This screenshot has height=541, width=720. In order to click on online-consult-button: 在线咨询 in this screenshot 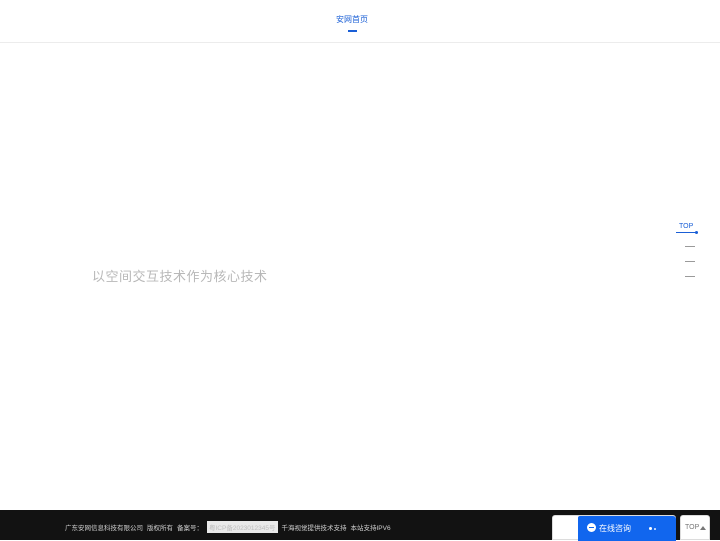, I will do `click(627, 528)`.